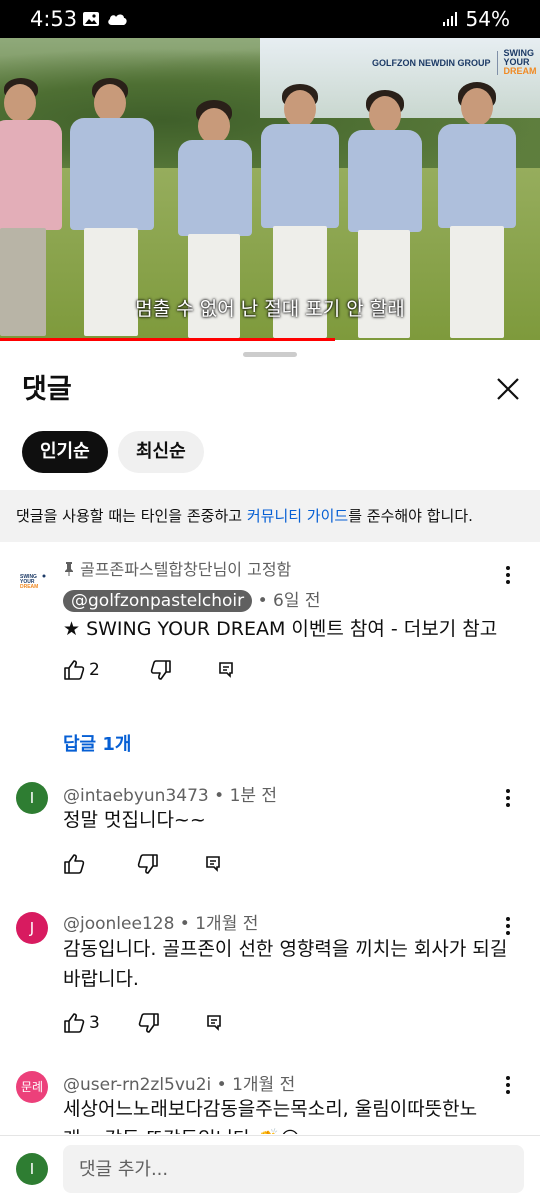 The image size is (540, 1200). Describe the element at coordinates (94, 1023) in the screenshot. I see `like-count: 3` at that location.